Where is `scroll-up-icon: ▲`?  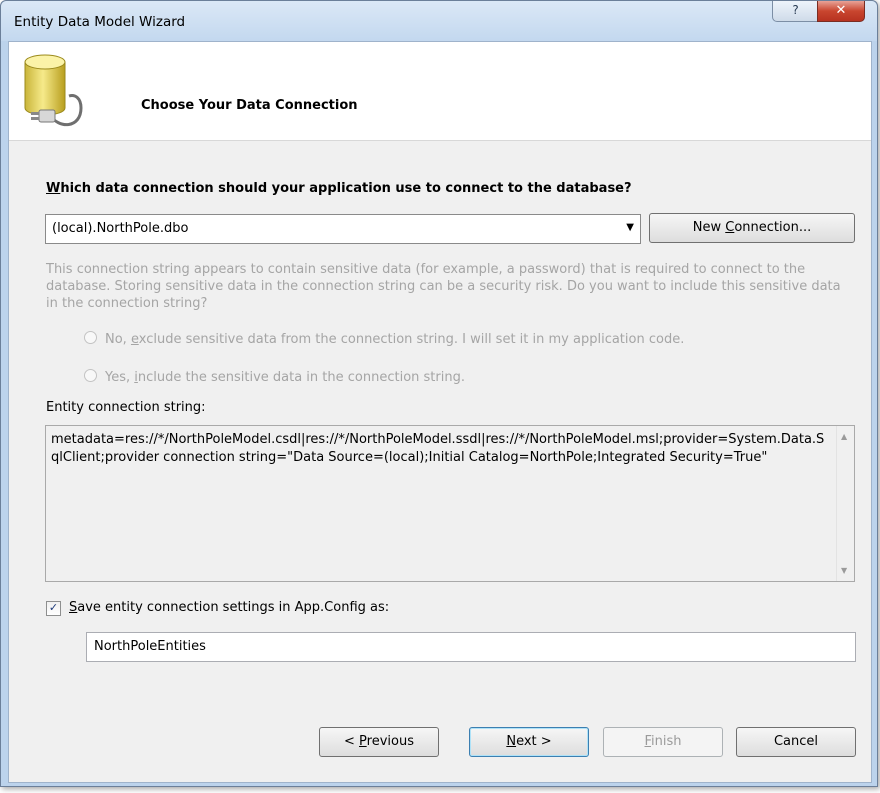 scroll-up-icon: ▲ is located at coordinates (844, 436).